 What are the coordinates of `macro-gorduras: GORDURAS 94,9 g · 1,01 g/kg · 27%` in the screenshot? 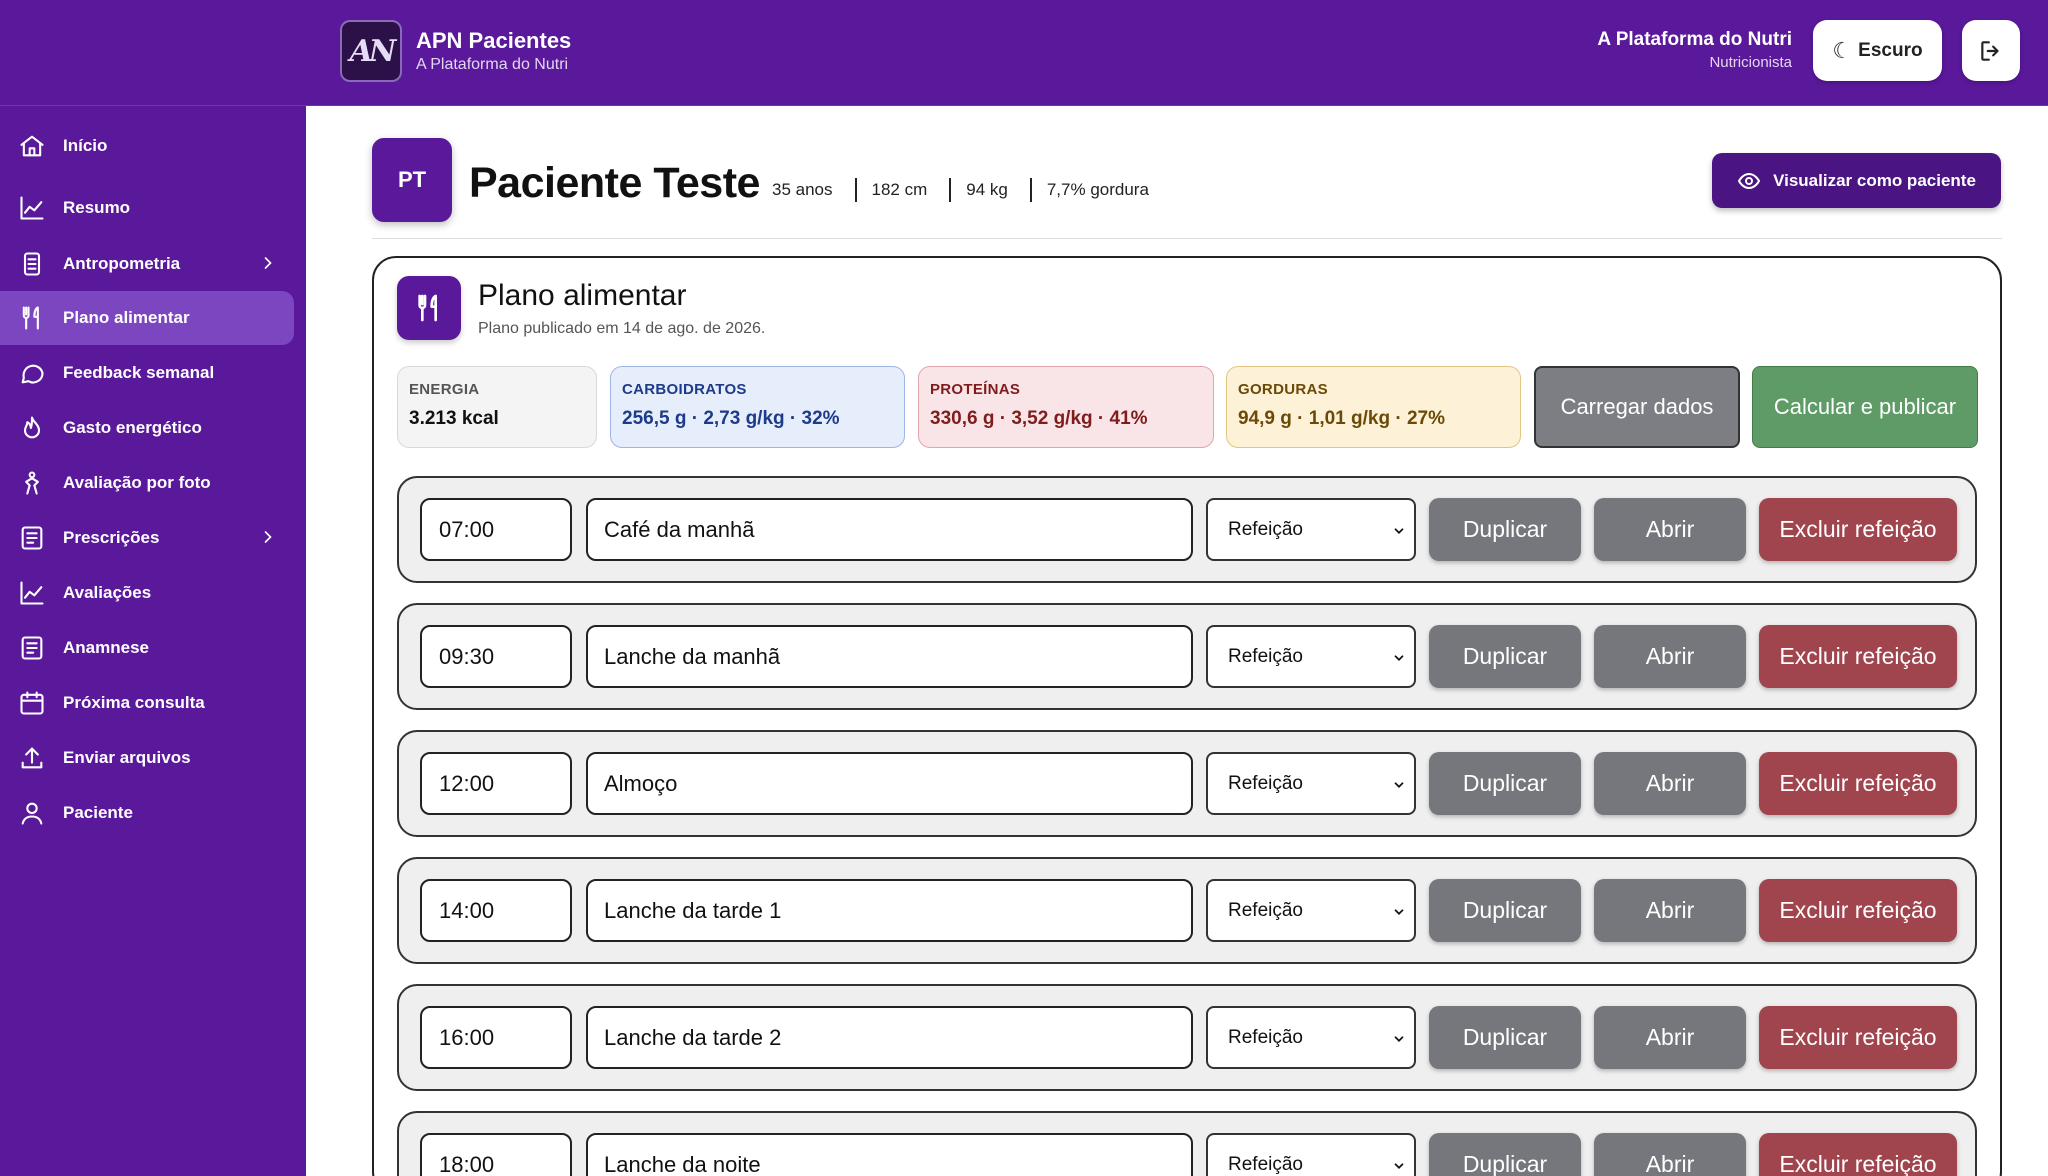 It's located at (1373, 407).